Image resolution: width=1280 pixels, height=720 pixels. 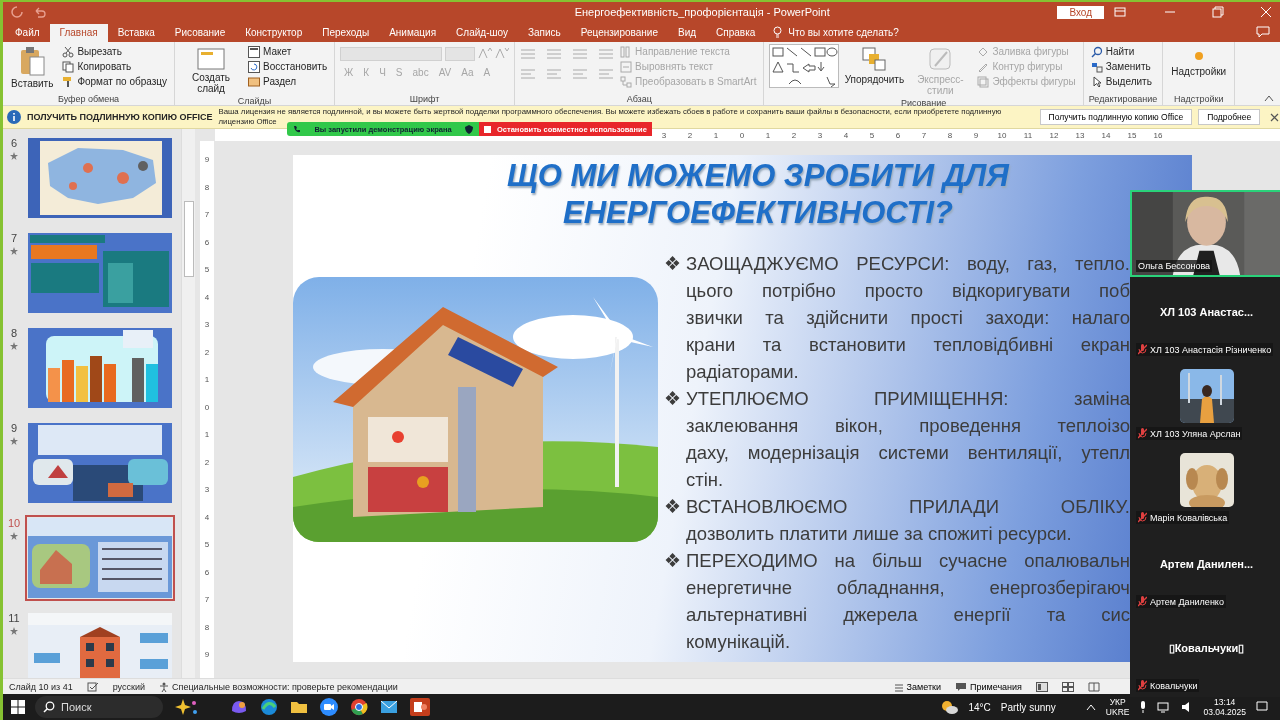 I want to click on search-field: Поиск, so click(x=99, y=707).